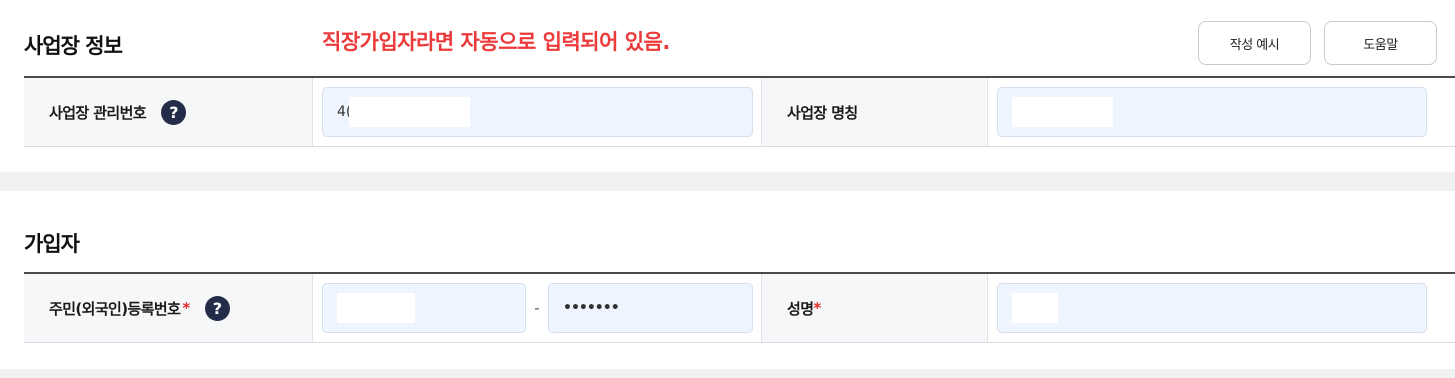 This screenshot has width=1455, height=378. I want to click on resident-back-value: •••••••, so click(591, 308).